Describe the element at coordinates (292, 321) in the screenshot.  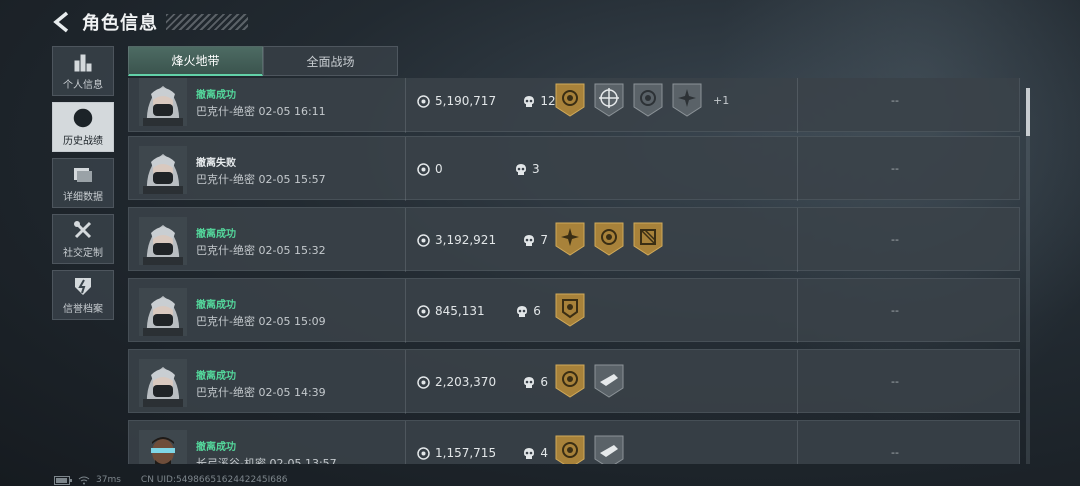
I see `match-time: 02-05 15:09` at that location.